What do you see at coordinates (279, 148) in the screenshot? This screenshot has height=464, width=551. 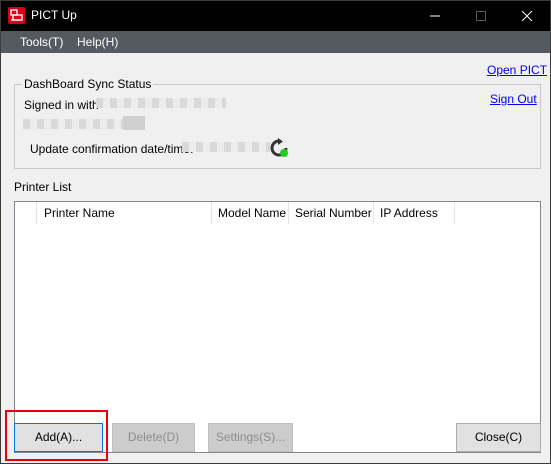 I see `refresh-sync-icon` at bounding box center [279, 148].